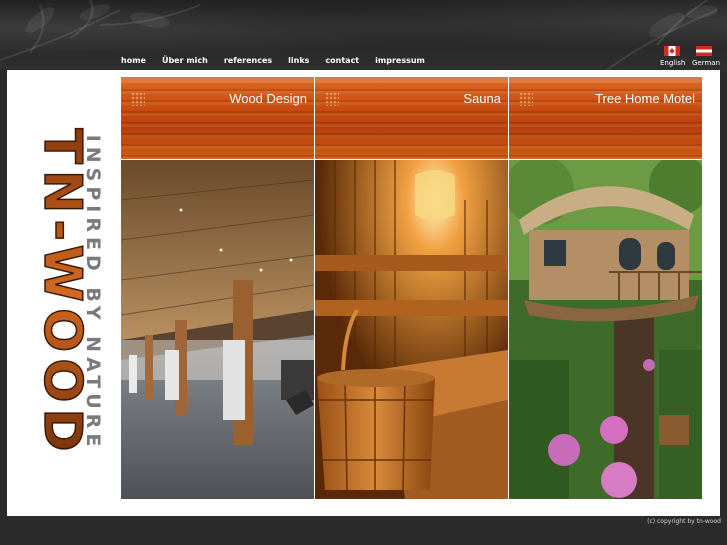  I want to click on language-german: German, so click(706, 56).